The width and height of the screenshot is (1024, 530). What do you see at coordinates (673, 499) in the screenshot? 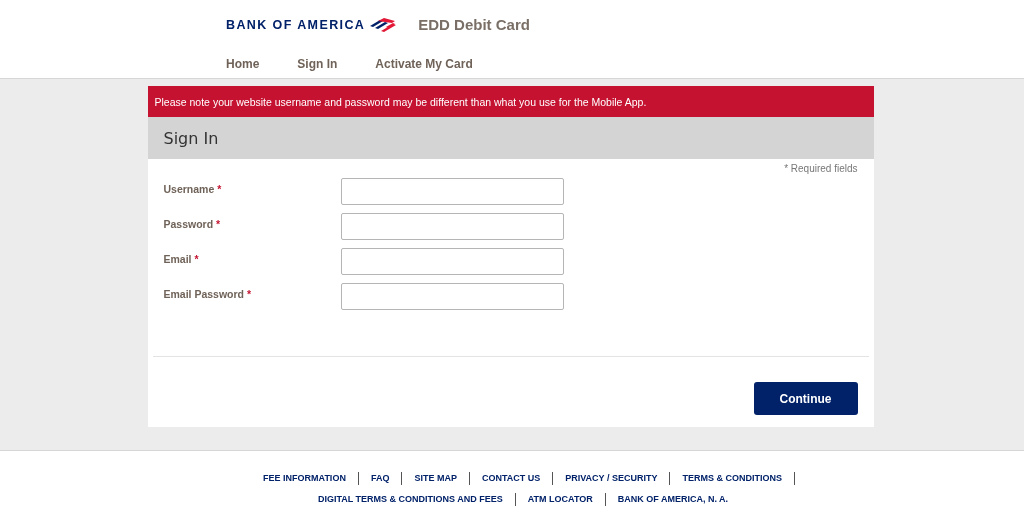
I see `footer-link: BANK OF AMERICA, N. A.` at bounding box center [673, 499].